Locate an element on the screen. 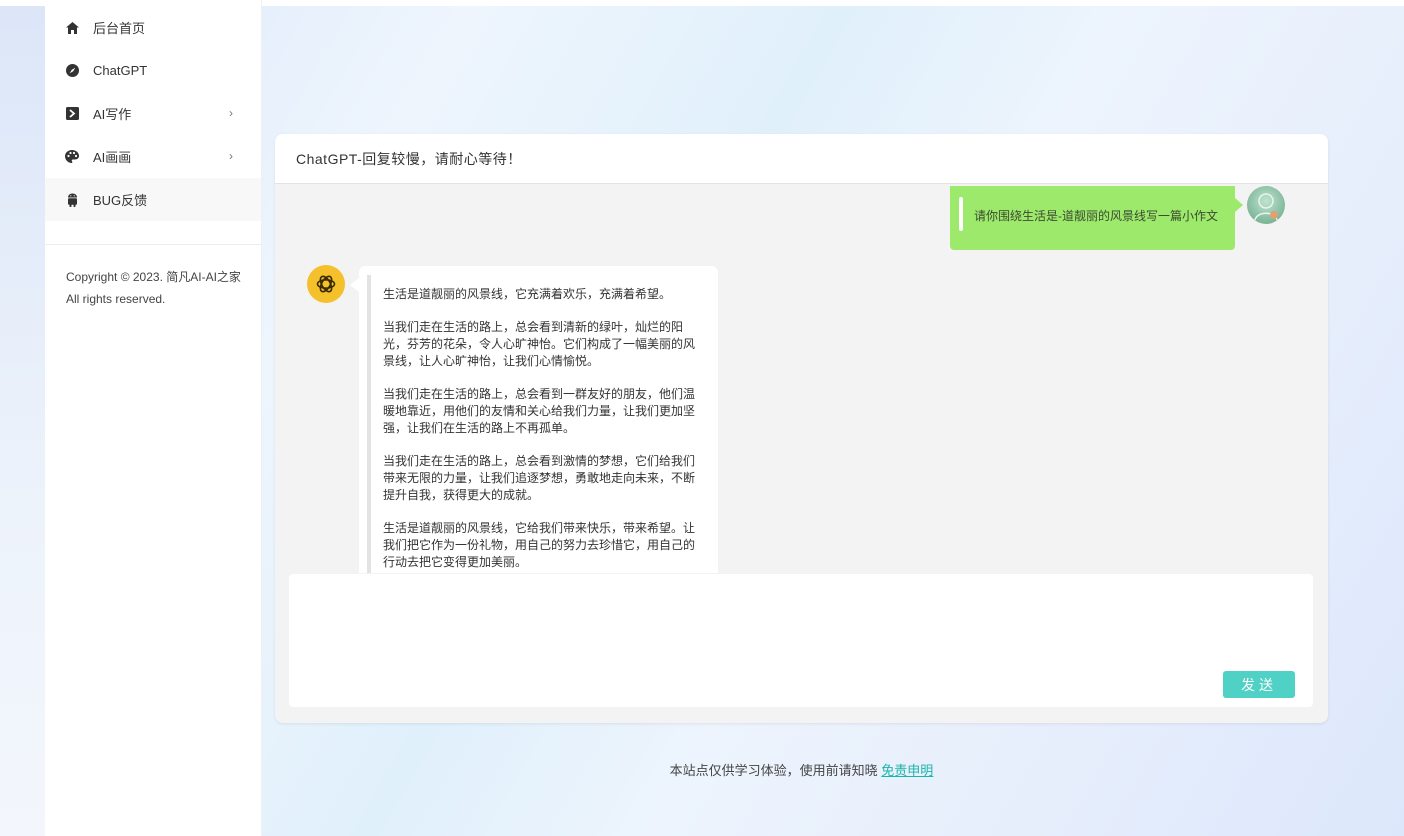 The image size is (1404, 836). footer: 本站点仅供学习体验，使用前请知晓 免责申明 is located at coordinates (801, 769).